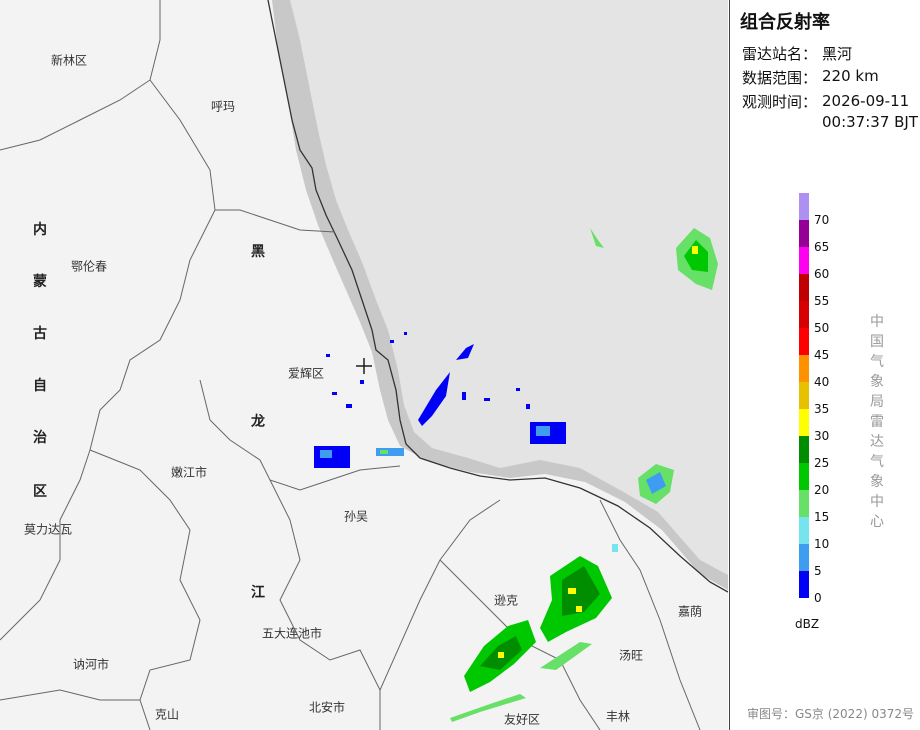 The height and width of the screenshot is (730, 920). Describe the element at coordinates (850, 76) in the screenshot. I see `range-value: 220 km` at that location.